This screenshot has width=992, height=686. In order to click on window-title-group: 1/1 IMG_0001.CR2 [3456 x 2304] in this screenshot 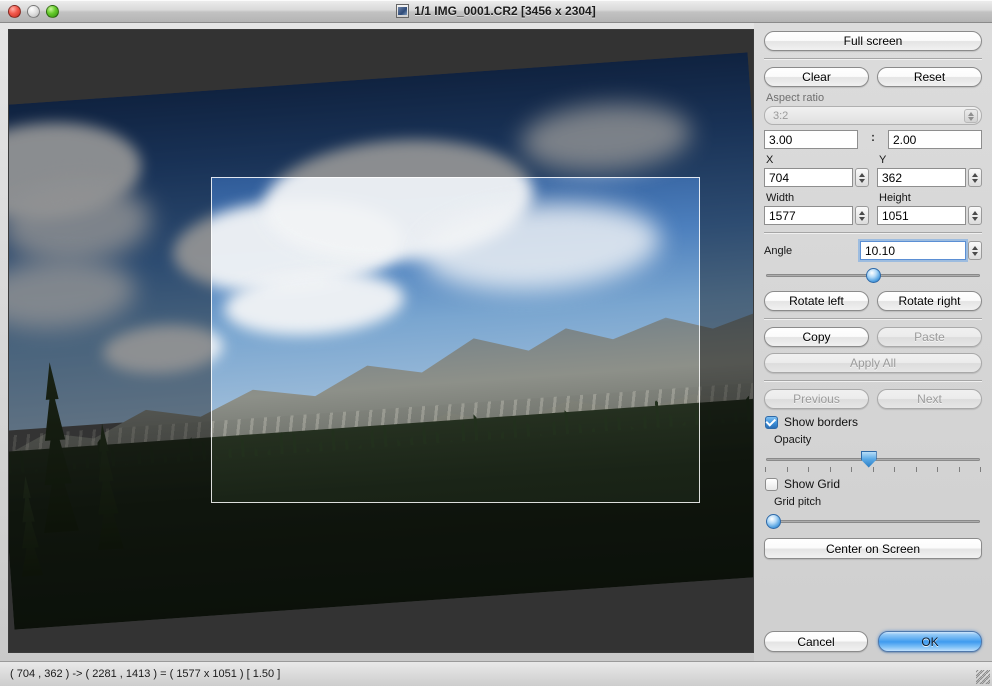, I will do `click(496, 11)`.